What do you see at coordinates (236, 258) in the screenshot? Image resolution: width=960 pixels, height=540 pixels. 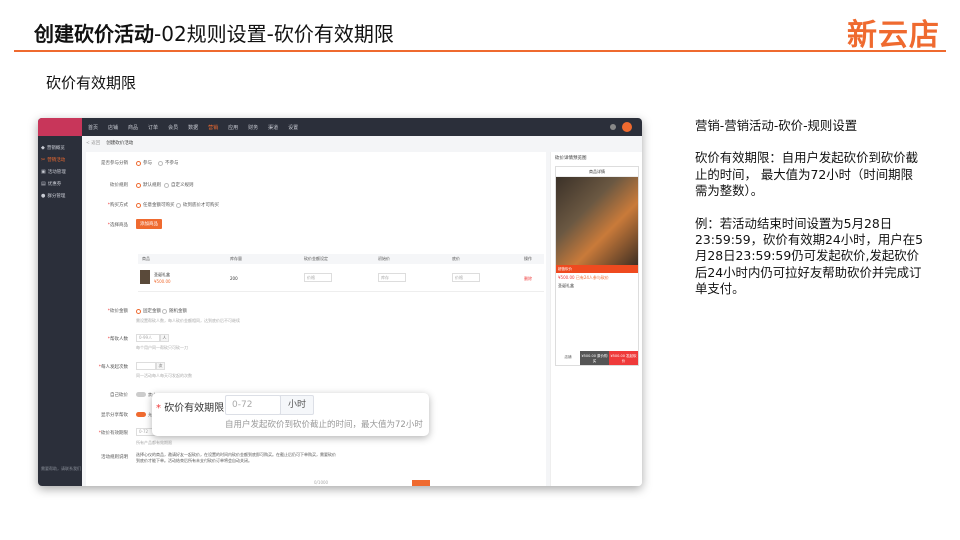 I see `col-stock: 库存量` at bounding box center [236, 258].